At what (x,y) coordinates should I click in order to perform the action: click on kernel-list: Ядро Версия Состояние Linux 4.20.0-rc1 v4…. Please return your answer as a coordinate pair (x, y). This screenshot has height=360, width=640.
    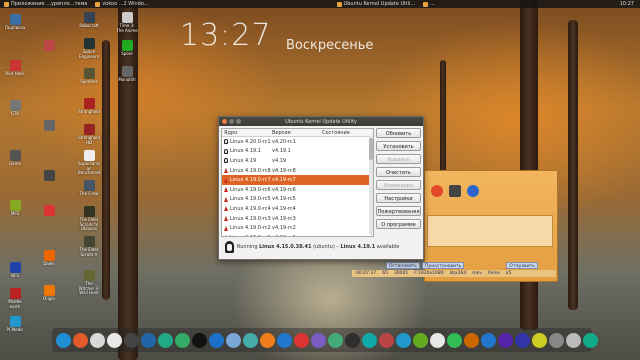
    Looking at the image, I should click on (297, 182).